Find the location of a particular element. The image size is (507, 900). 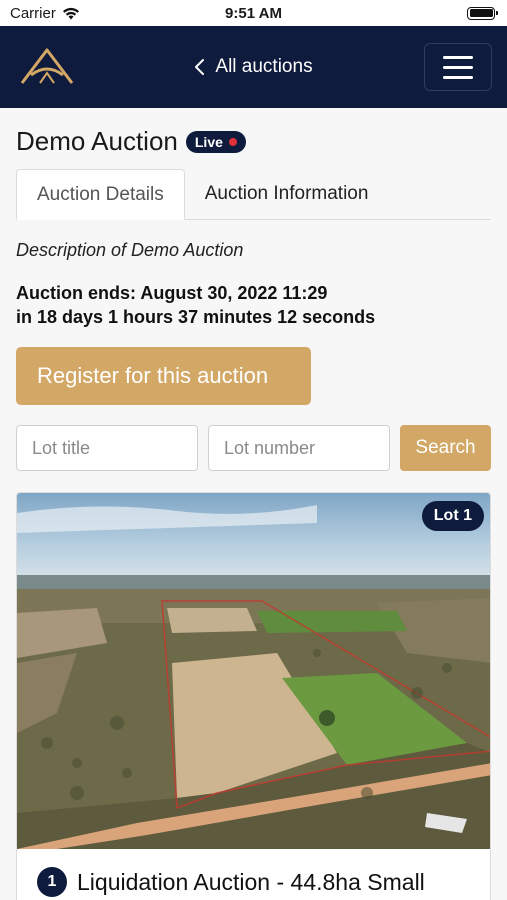

title-row: Demo Auction Live is located at coordinates (253, 141).